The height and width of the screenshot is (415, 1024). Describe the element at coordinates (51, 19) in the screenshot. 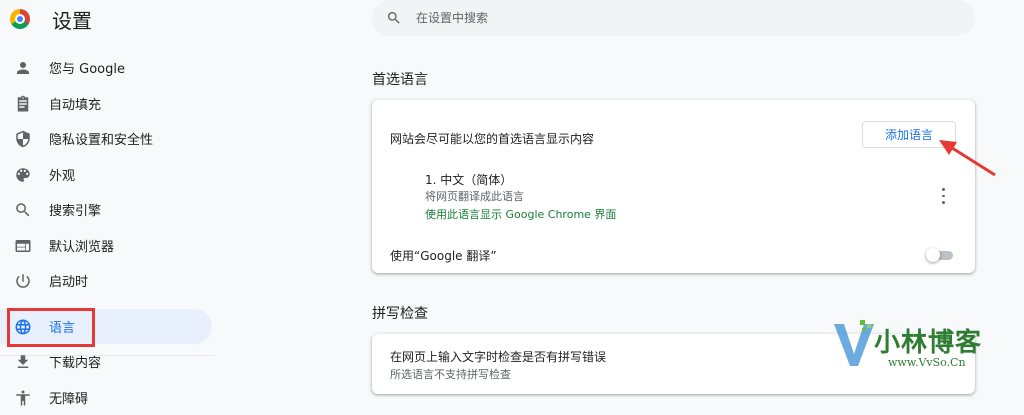

I see `brand: 设置` at that location.